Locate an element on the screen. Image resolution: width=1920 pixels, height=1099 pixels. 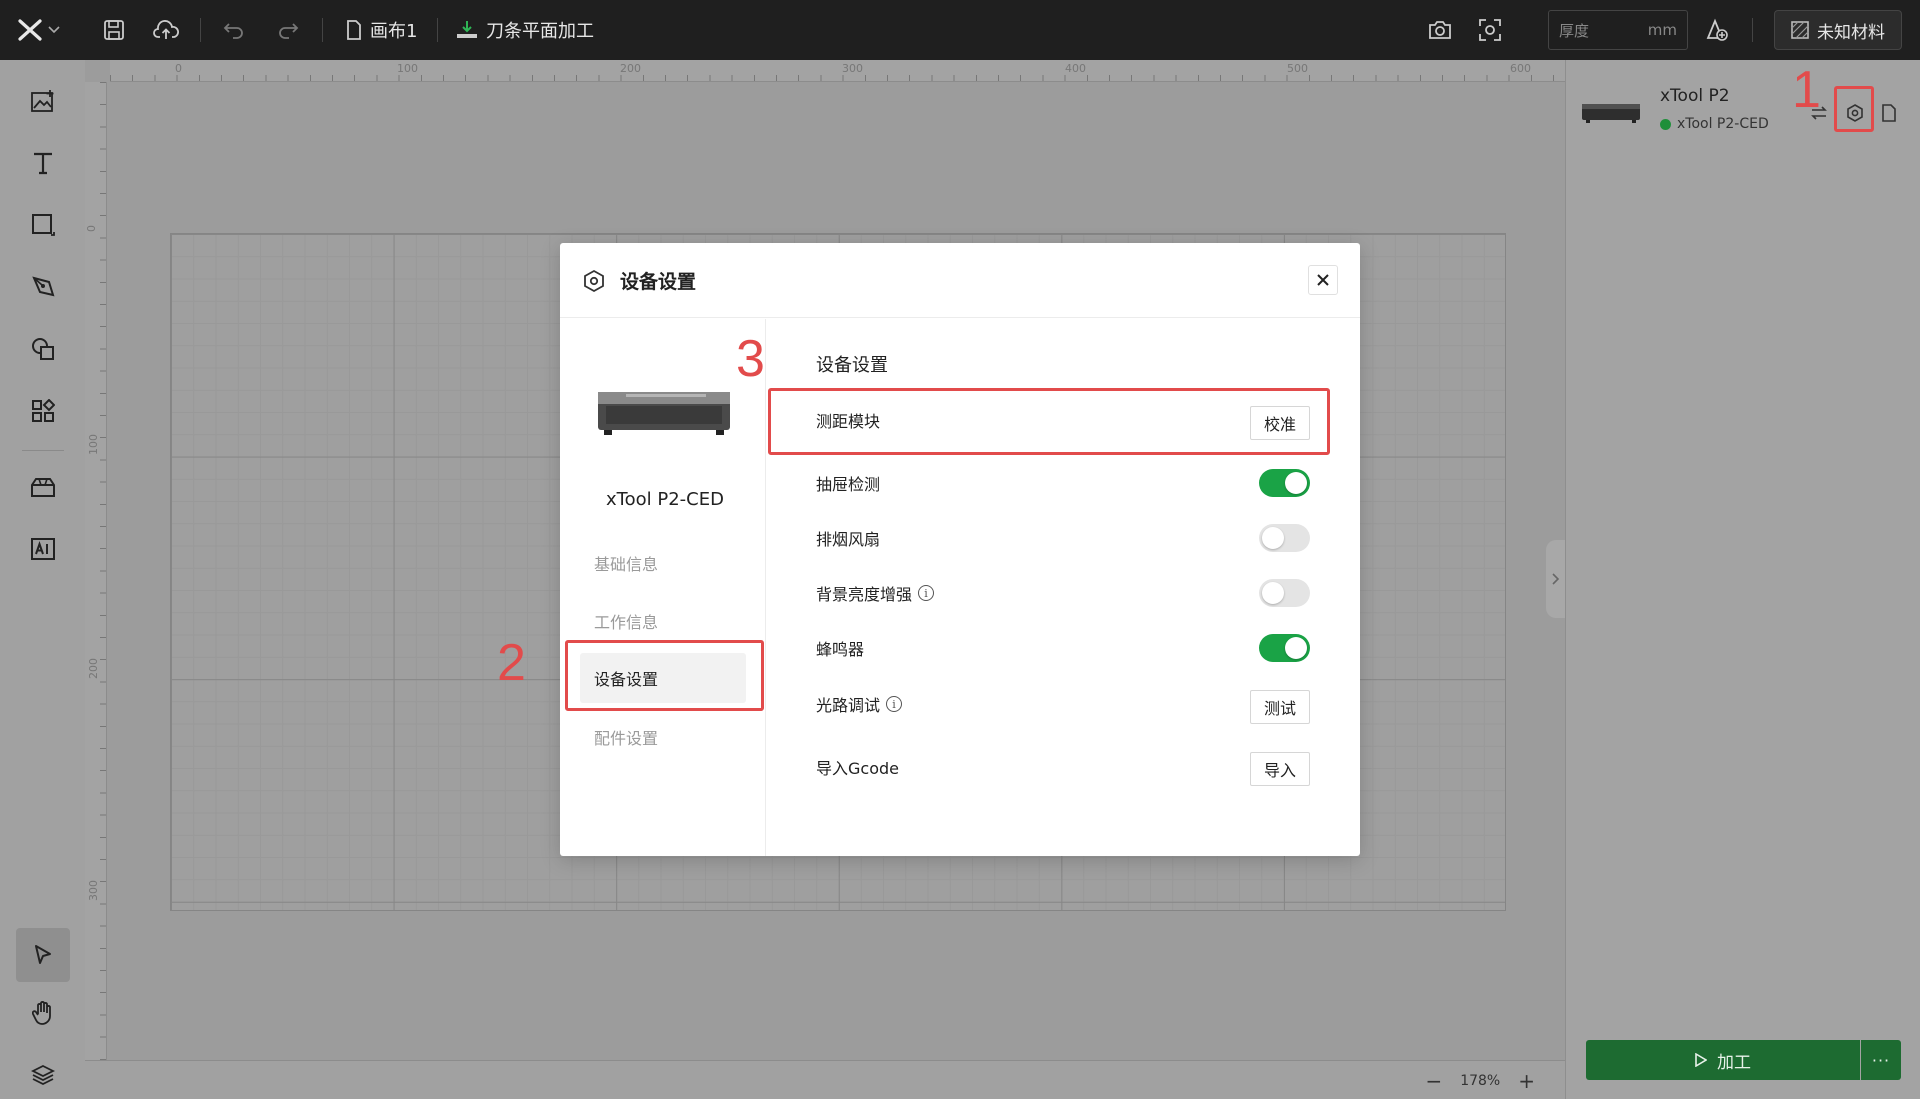
buzzer-toggle is located at coordinates (1284, 648).